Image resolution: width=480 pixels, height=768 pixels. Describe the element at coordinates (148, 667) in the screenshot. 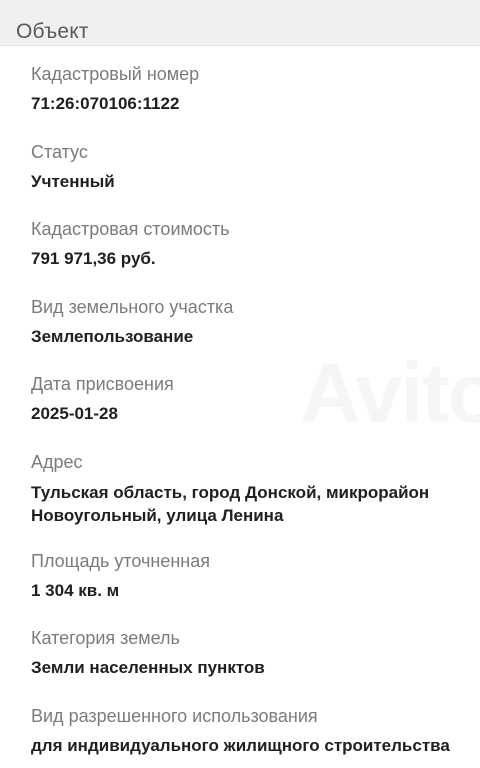

I see `field-value: Земли населенных пунктов` at that location.